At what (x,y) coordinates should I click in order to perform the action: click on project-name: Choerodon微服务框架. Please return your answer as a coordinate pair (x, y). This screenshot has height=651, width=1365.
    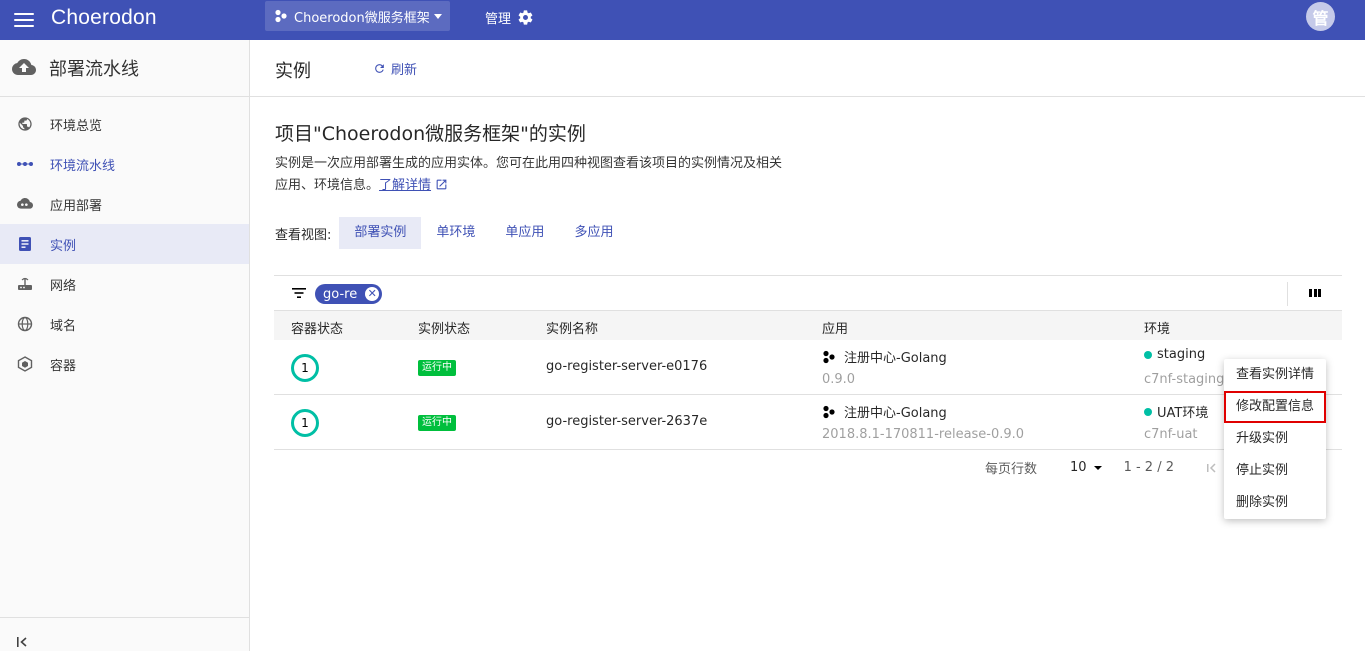
    Looking at the image, I should click on (362, 18).